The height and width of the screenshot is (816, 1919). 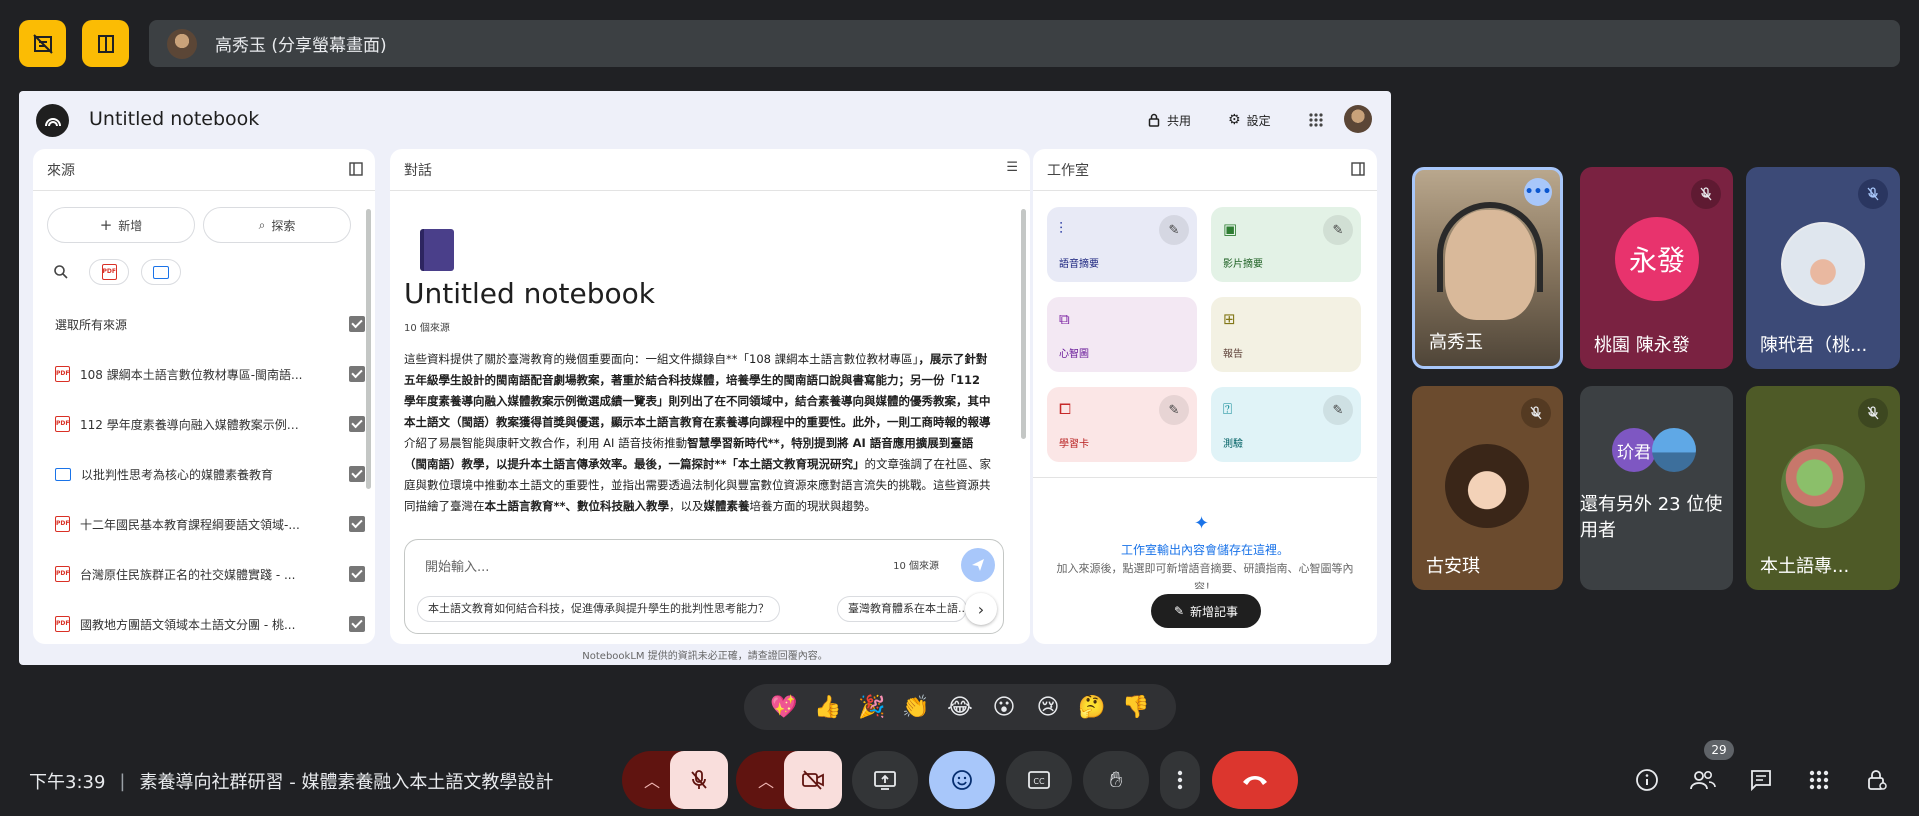 I want to click on reaction-surprised: 😮, so click(x=1004, y=707).